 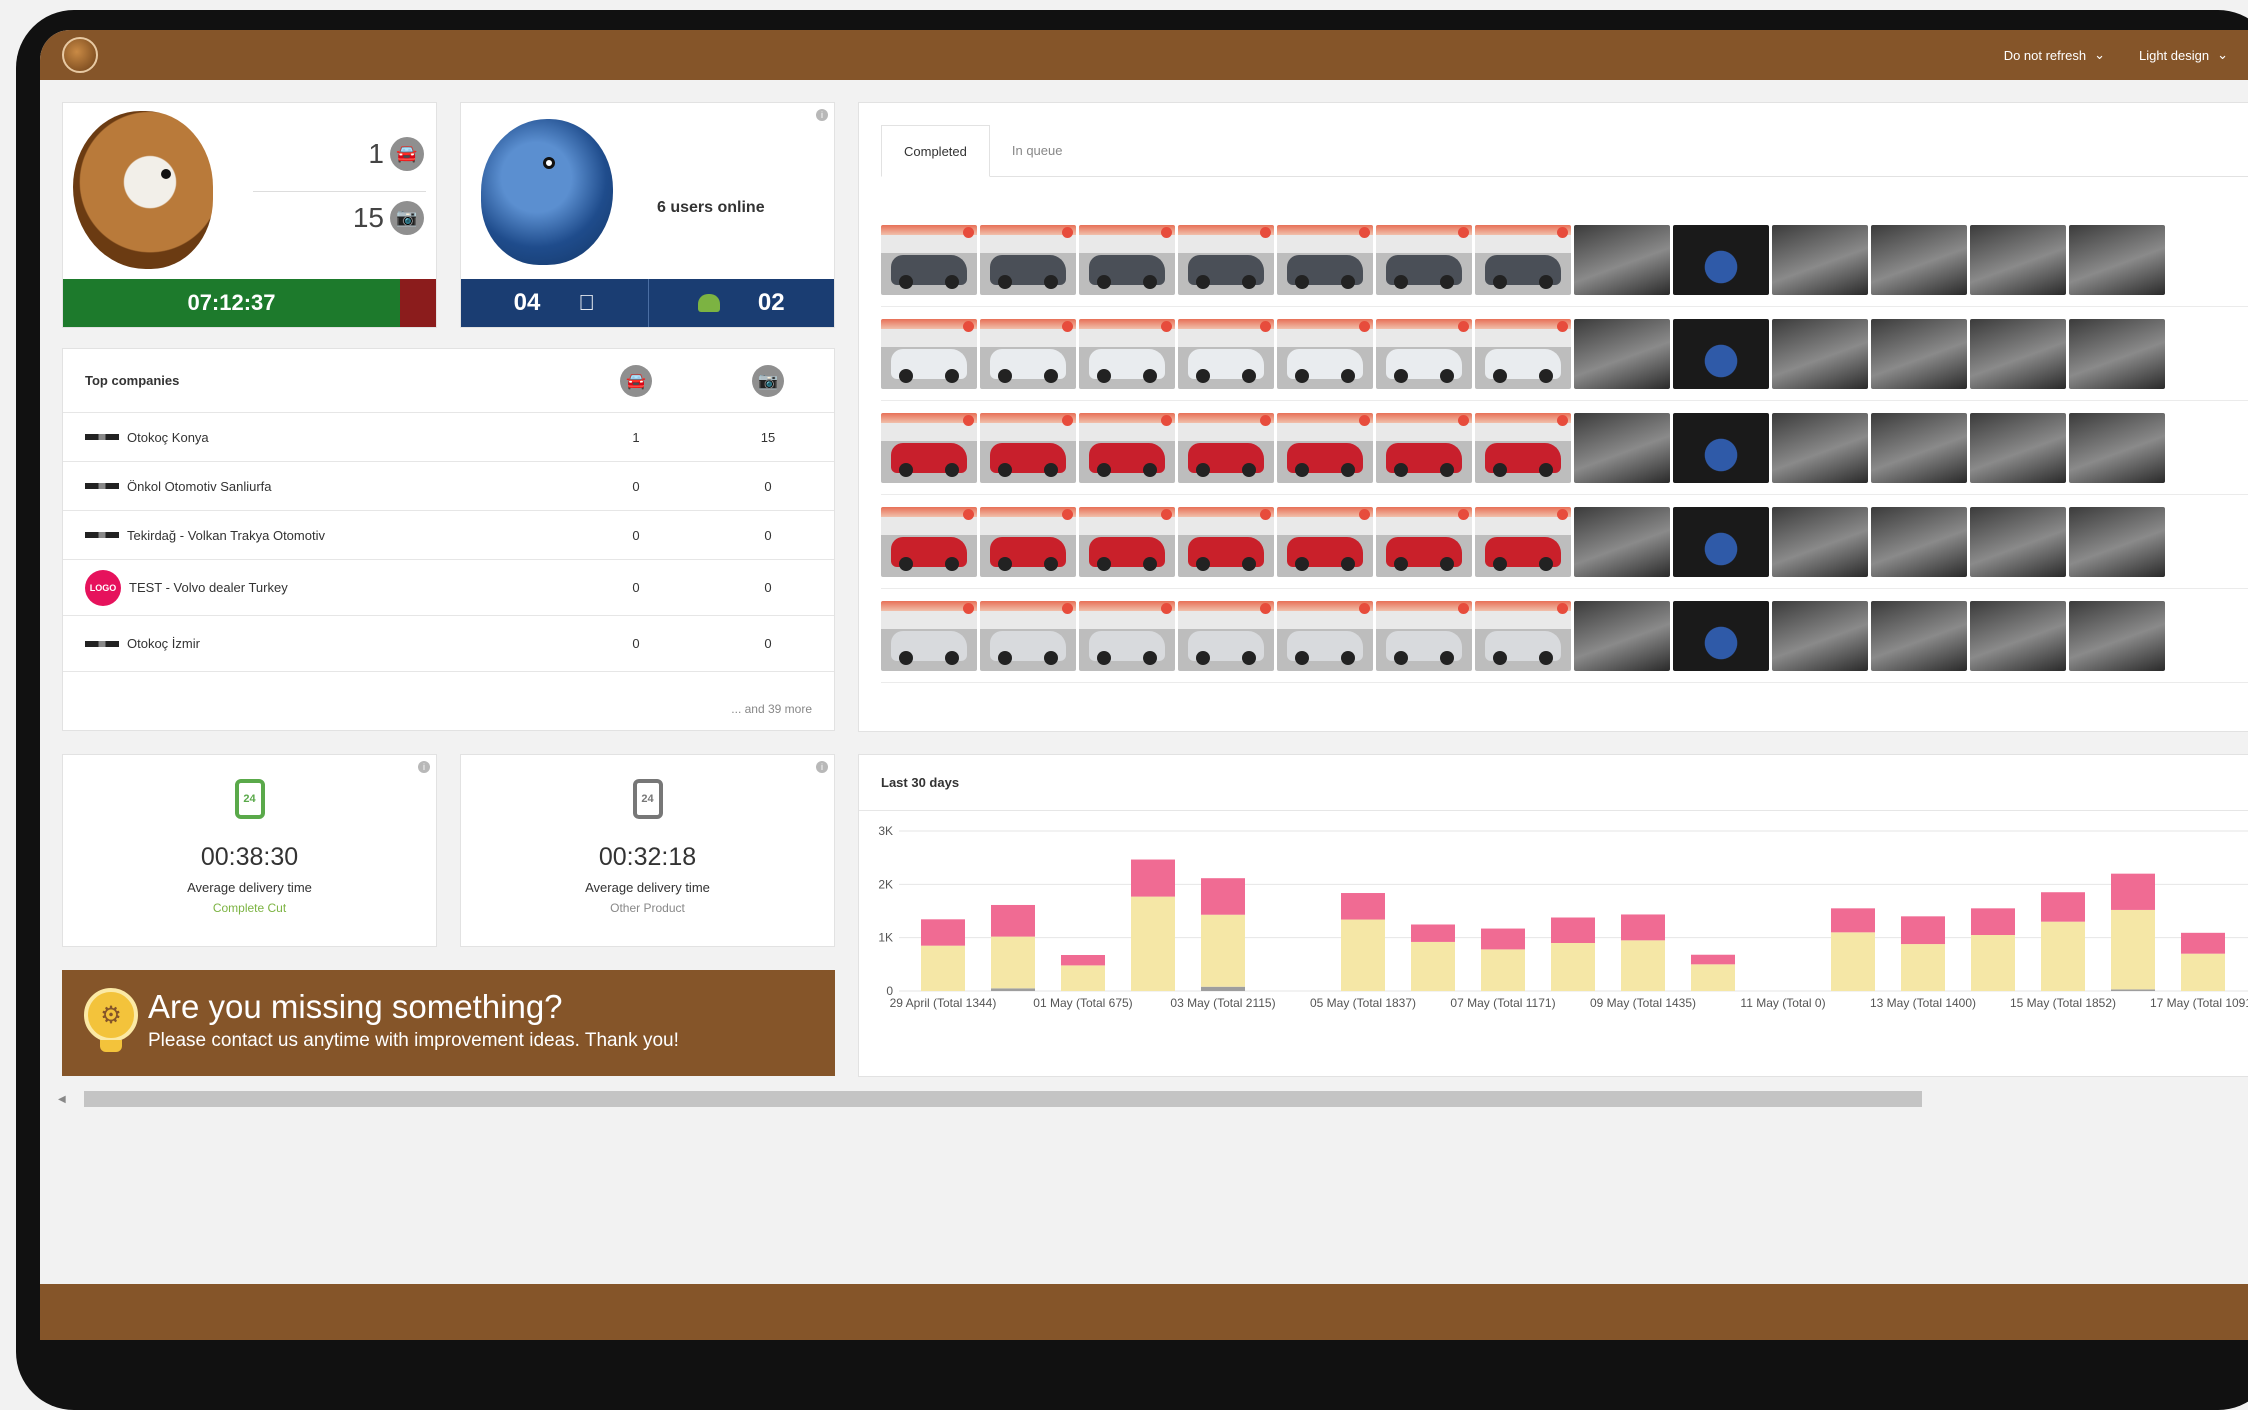 What do you see at coordinates (62, 1099) in the screenshot?
I see `scroll-left-icon: ◀` at bounding box center [62, 1099].